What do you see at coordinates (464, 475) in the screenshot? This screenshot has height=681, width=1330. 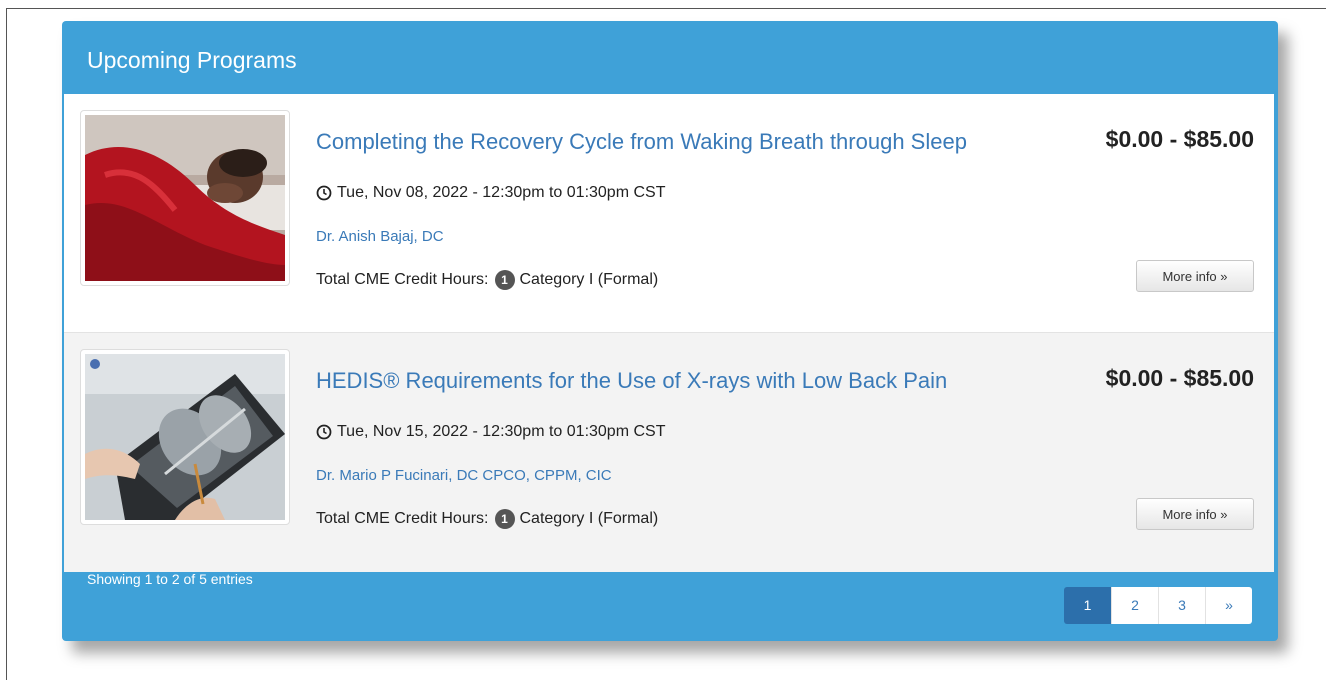 I see `program-speaker-link: Dr. Mario P Fucinari, DC CPCO, CPPM, CIC` at bounding box center [464, 475].